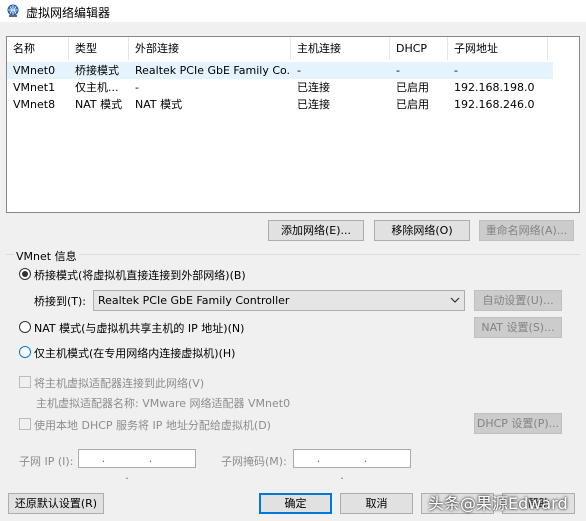 The width and height of the screenshot is (586, 521). What do you see at coordinates (494, 87) in the screenshot?
I see `cell-subnet: 192.168.198.0` at bounding box center [494, 87].